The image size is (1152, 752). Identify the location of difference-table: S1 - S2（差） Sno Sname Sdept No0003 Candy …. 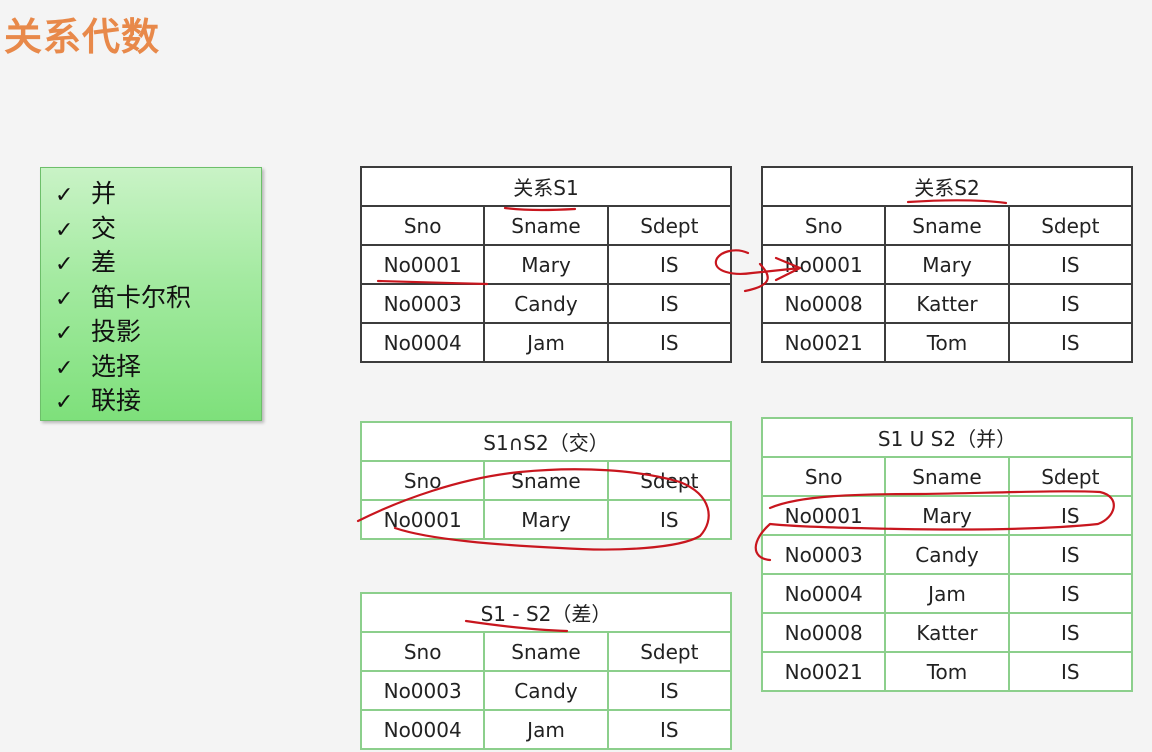
(546, 671).